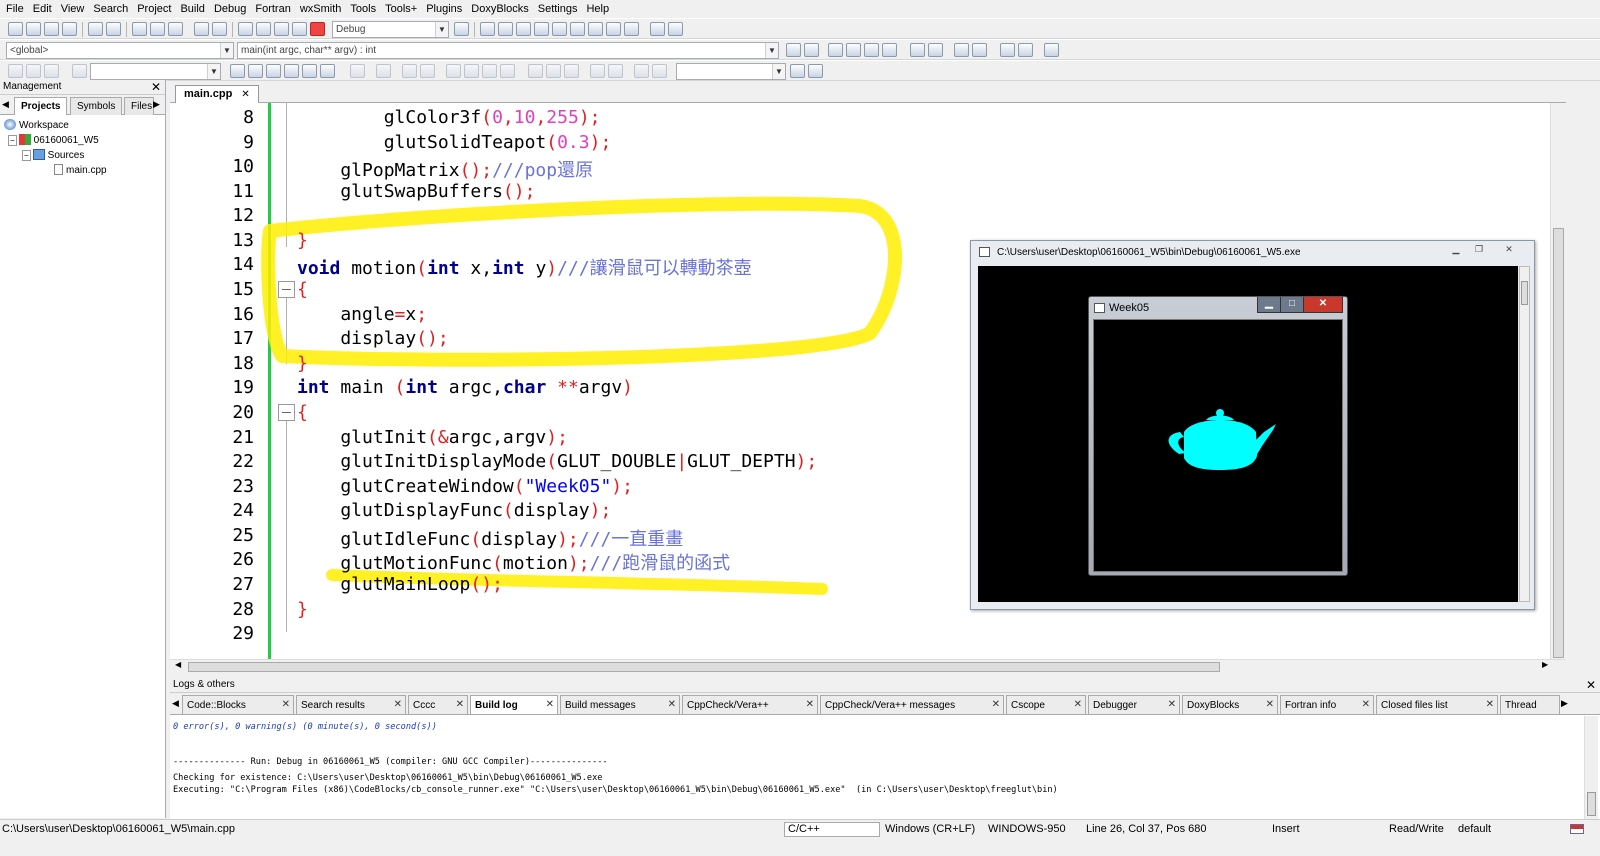  What do you see at coordinates (1524, 434) in the screenshot?
I see `console-scrollbar` at bounding box center [1524, 434].